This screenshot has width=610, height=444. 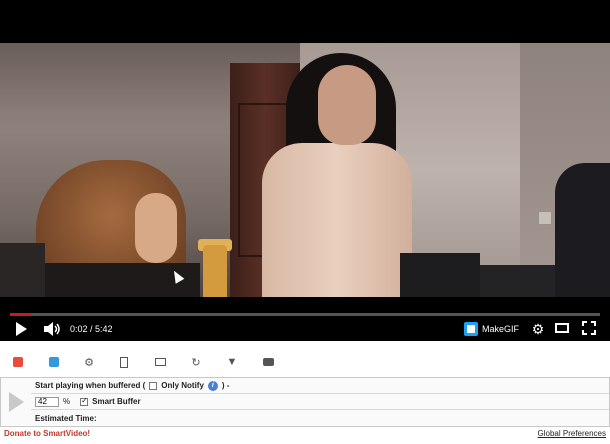 I want to click on wall-switch, so click(x=545, y=218).